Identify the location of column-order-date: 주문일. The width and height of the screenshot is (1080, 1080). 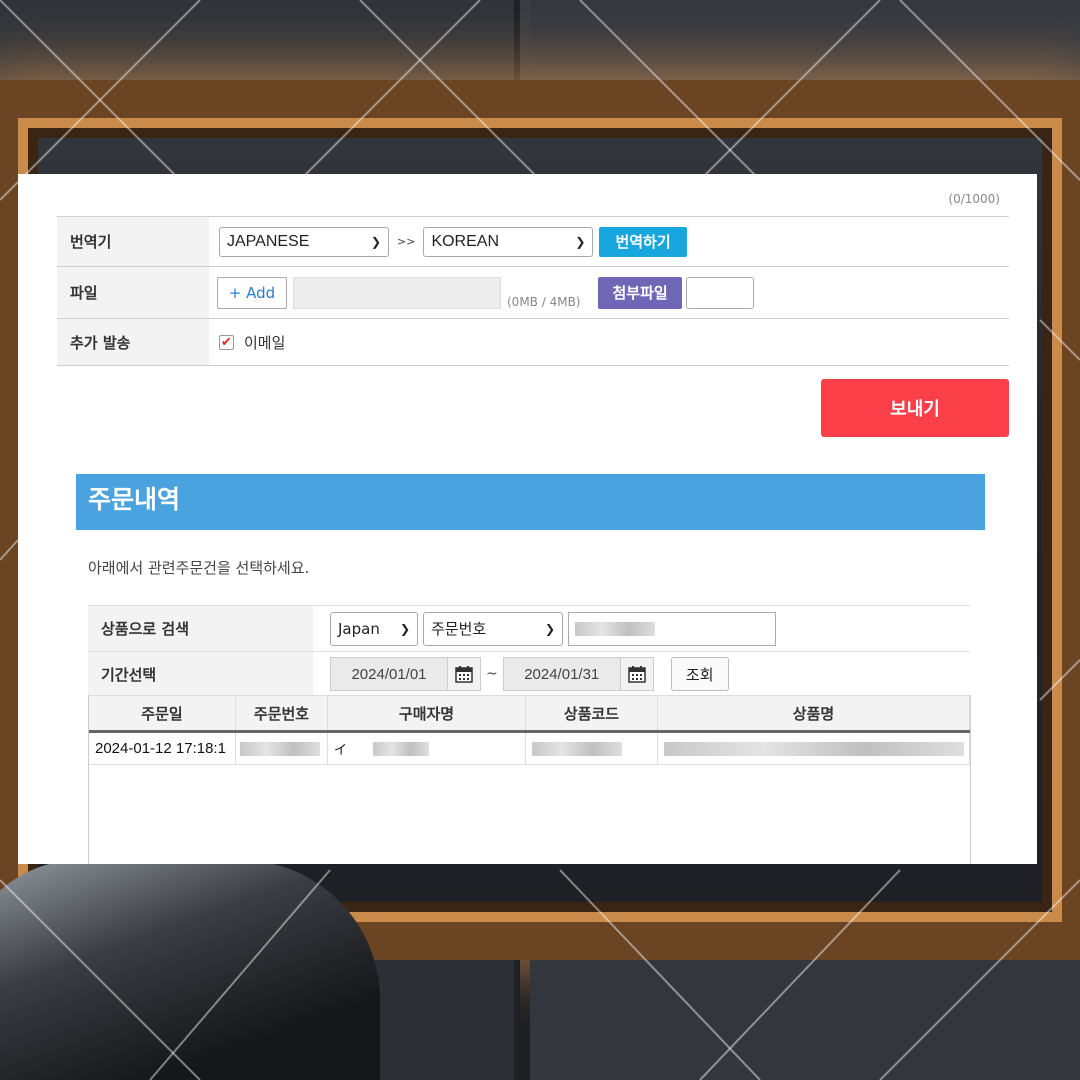
(162, 713).